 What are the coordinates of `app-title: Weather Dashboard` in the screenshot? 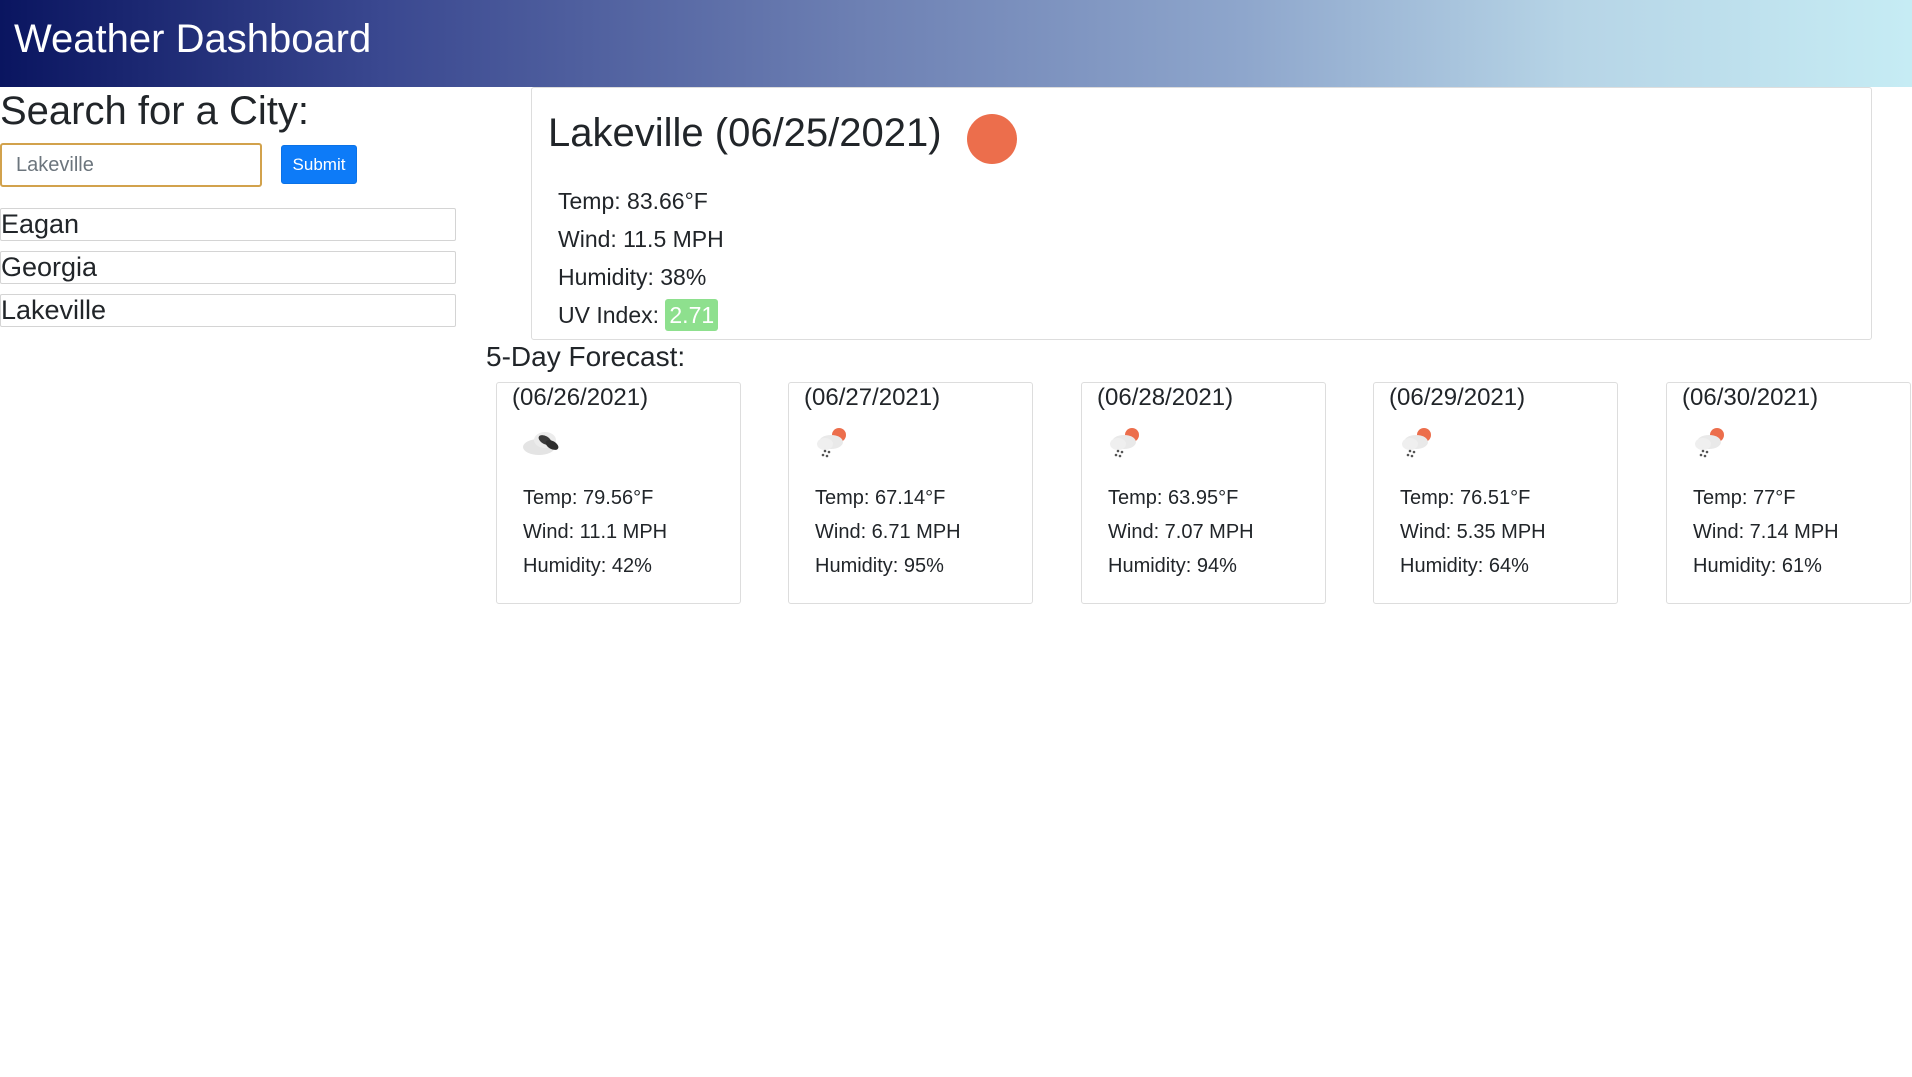 It's located at (193, 39).